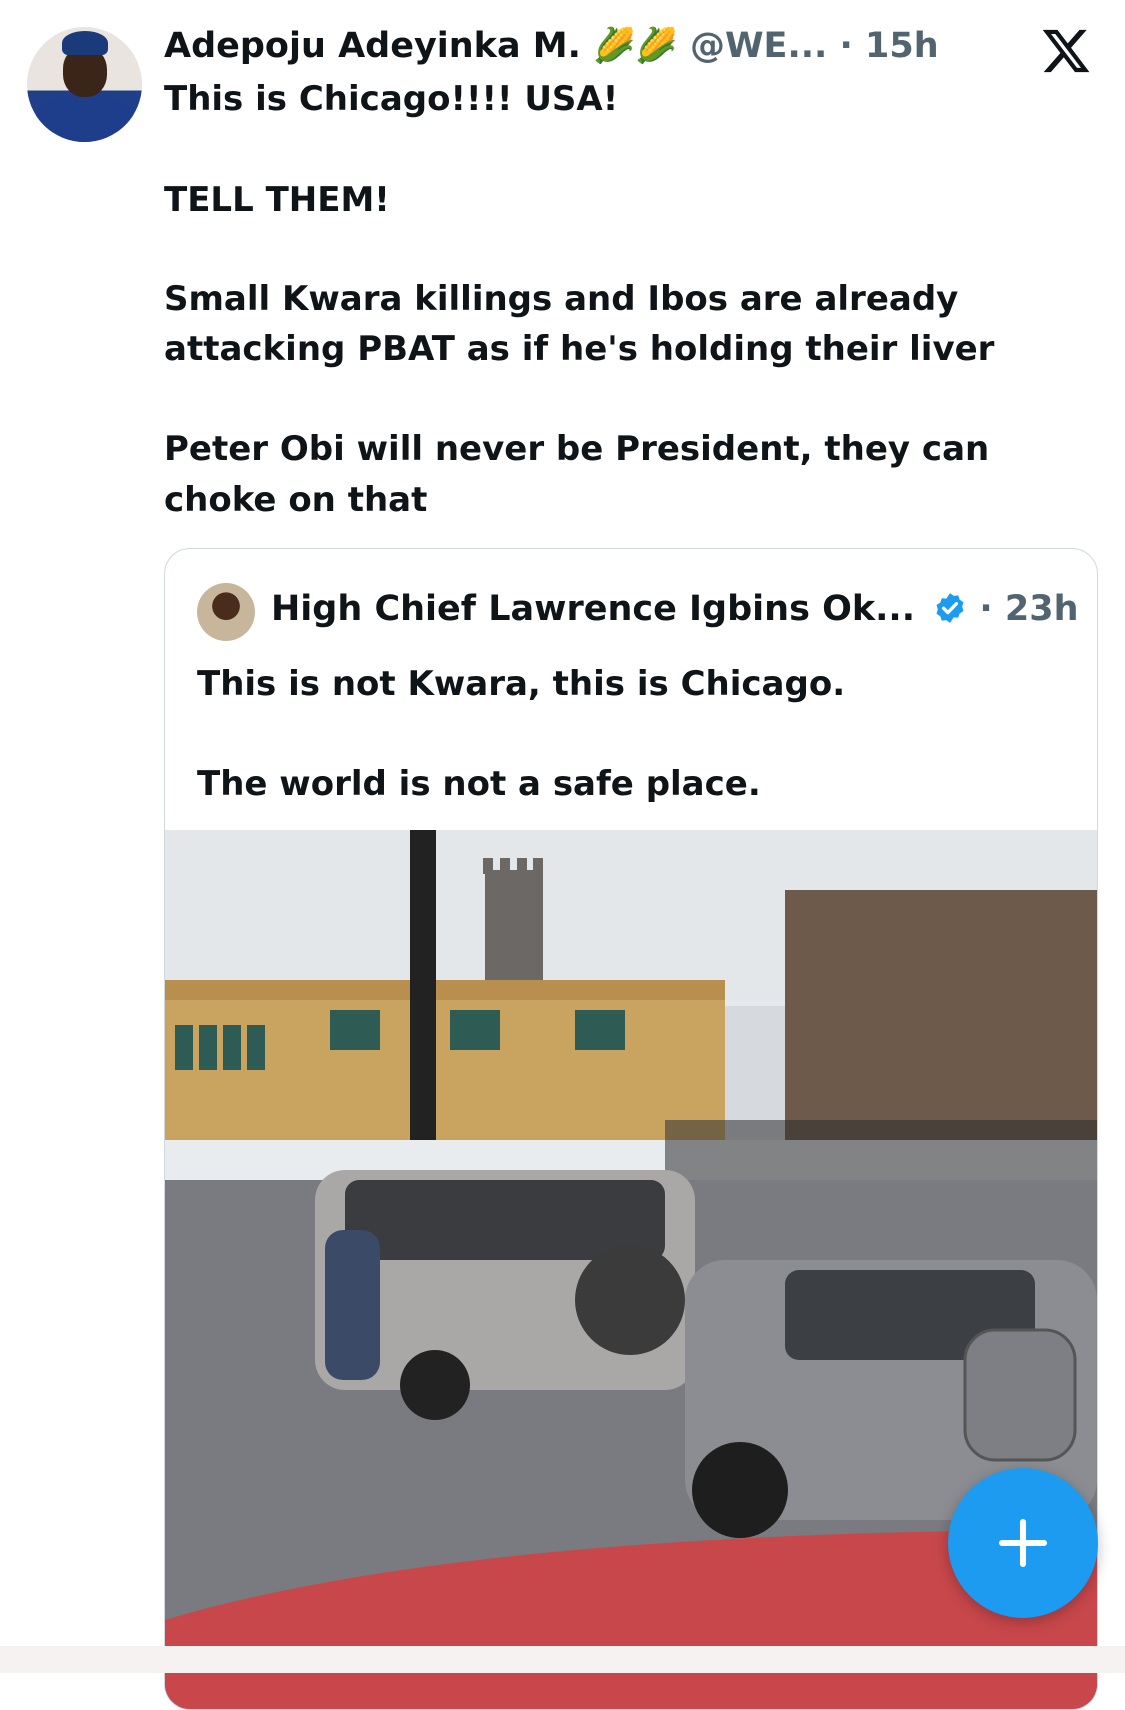  What do you see at coordinates (84, 84) in the screenshot?
I see `author-avatar` at bounding box center [84, 84].